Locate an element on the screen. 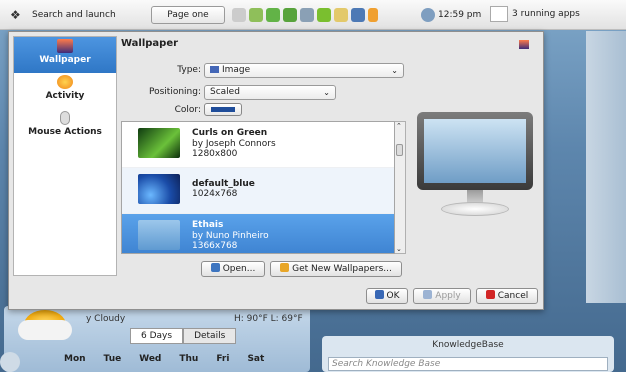 The height and width of the screenshot is (372, 626). cloud-icon is located at coordinates (45, 330).